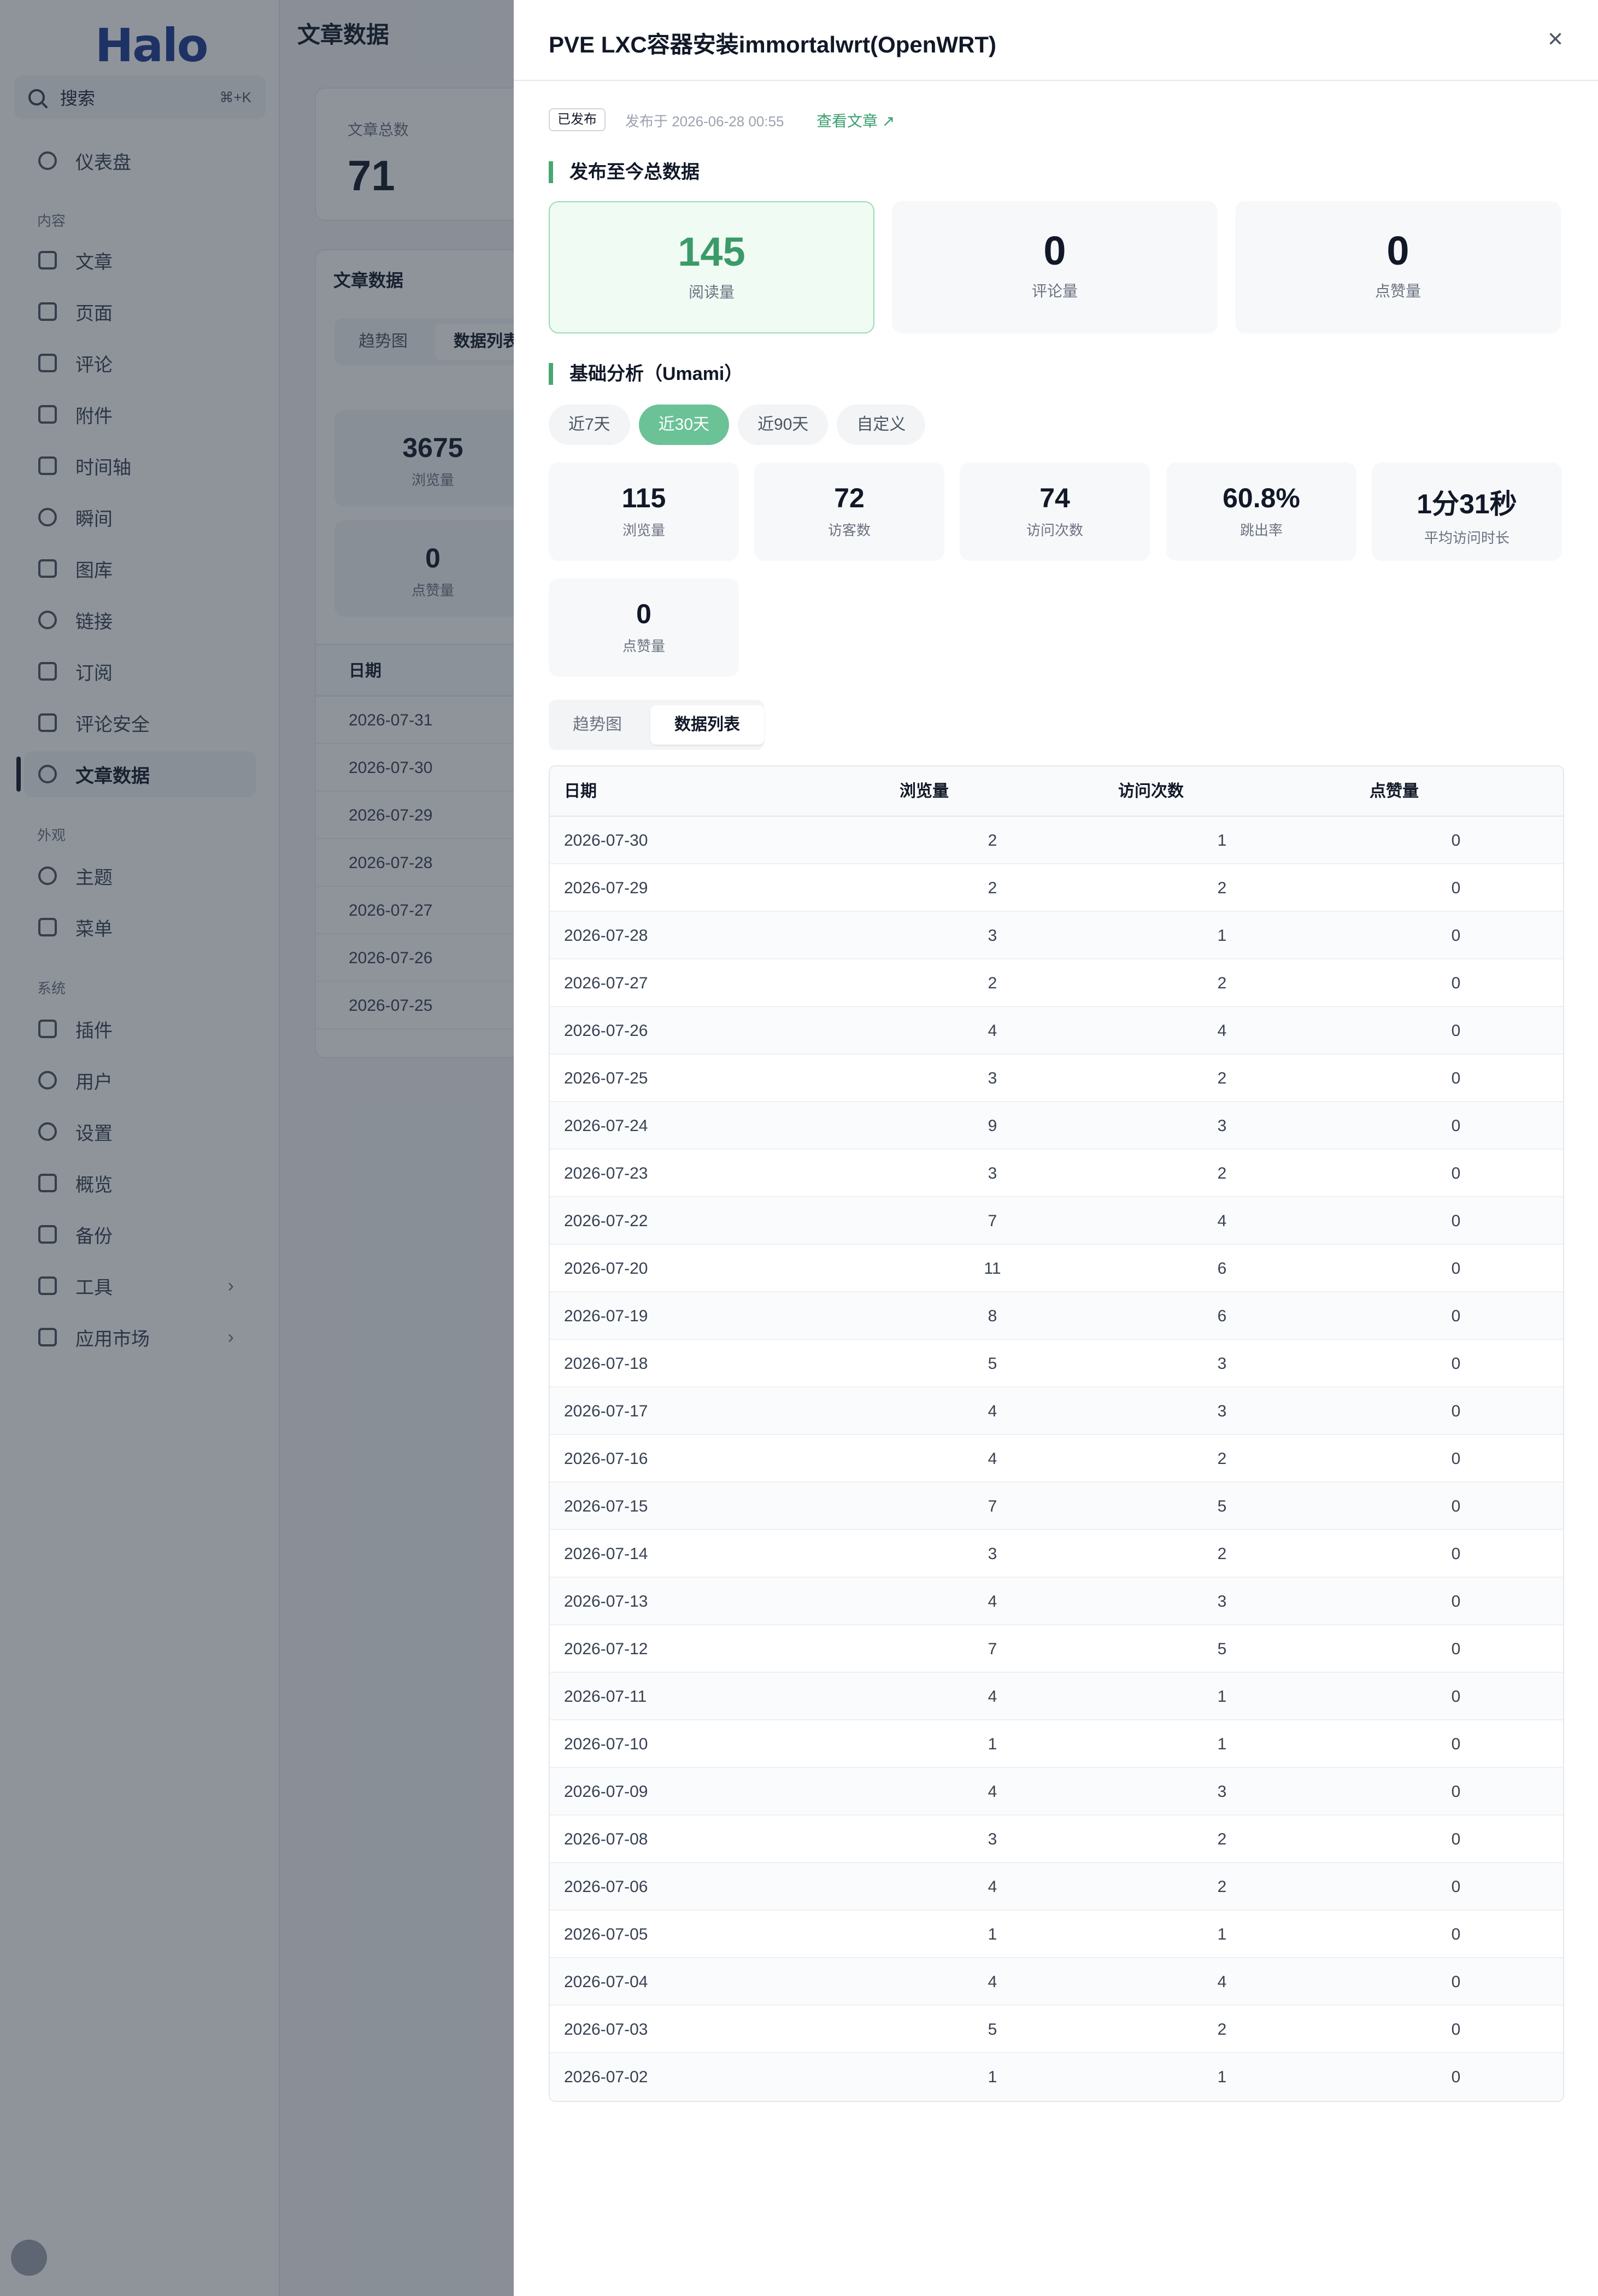 The image size is (1598, 2296). Describe the element at coordinates (1056, 1173) in the screenshot. I see `table-row: 2026-07-23 3 2 0` at that location.